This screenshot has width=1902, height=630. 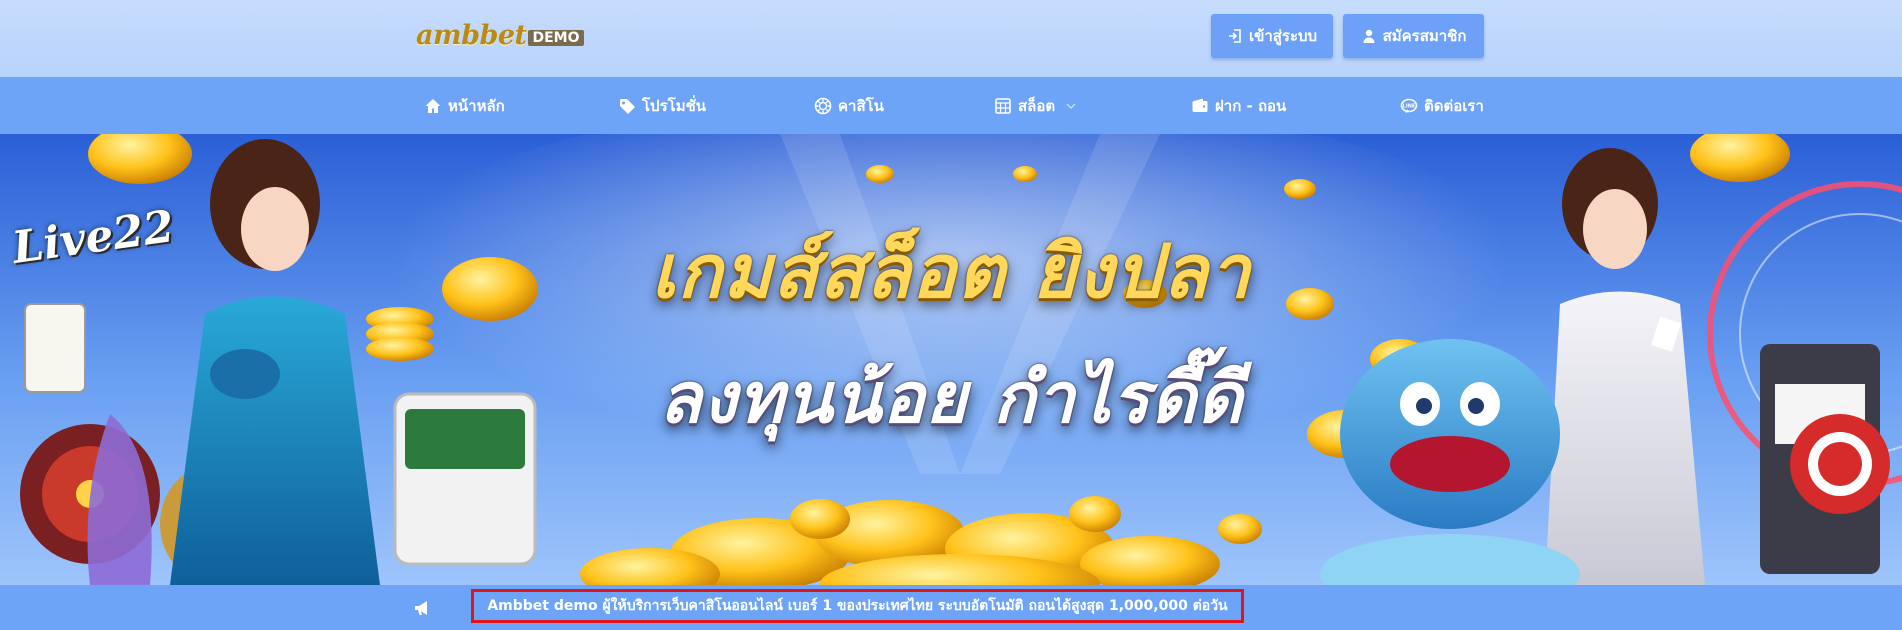 What do you see at coordinates (476, 105) in the screenshot?
I see `nav-item-label: หน้าหลัก` at bounding box center [476, 105].